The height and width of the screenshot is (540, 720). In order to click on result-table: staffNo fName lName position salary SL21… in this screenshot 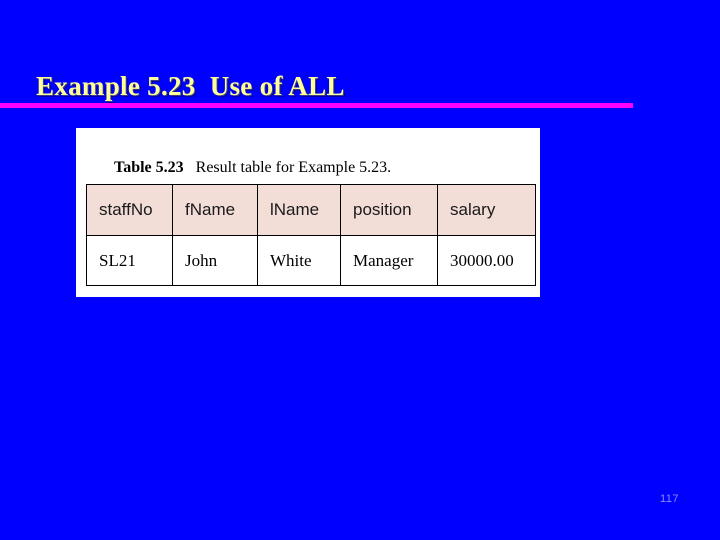, I will do `click(311, 235)`.